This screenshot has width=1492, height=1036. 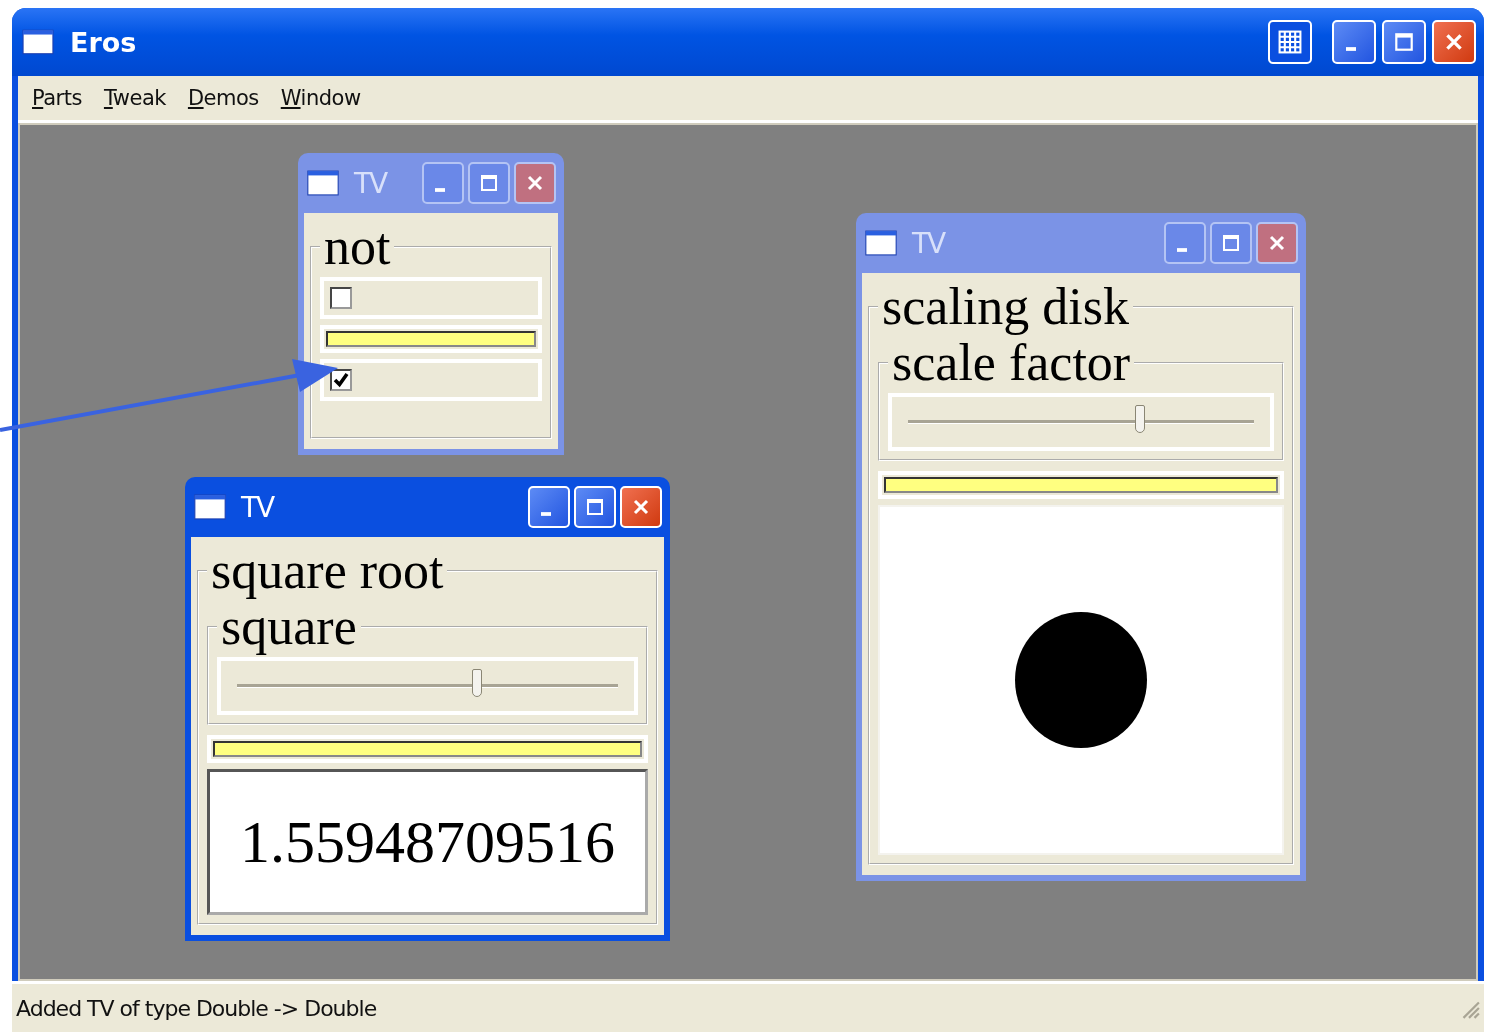 What do you see at coordinates (223, 98) in the screenshot?
I see `menu-item: Demos` at bounding box center [223, 98].